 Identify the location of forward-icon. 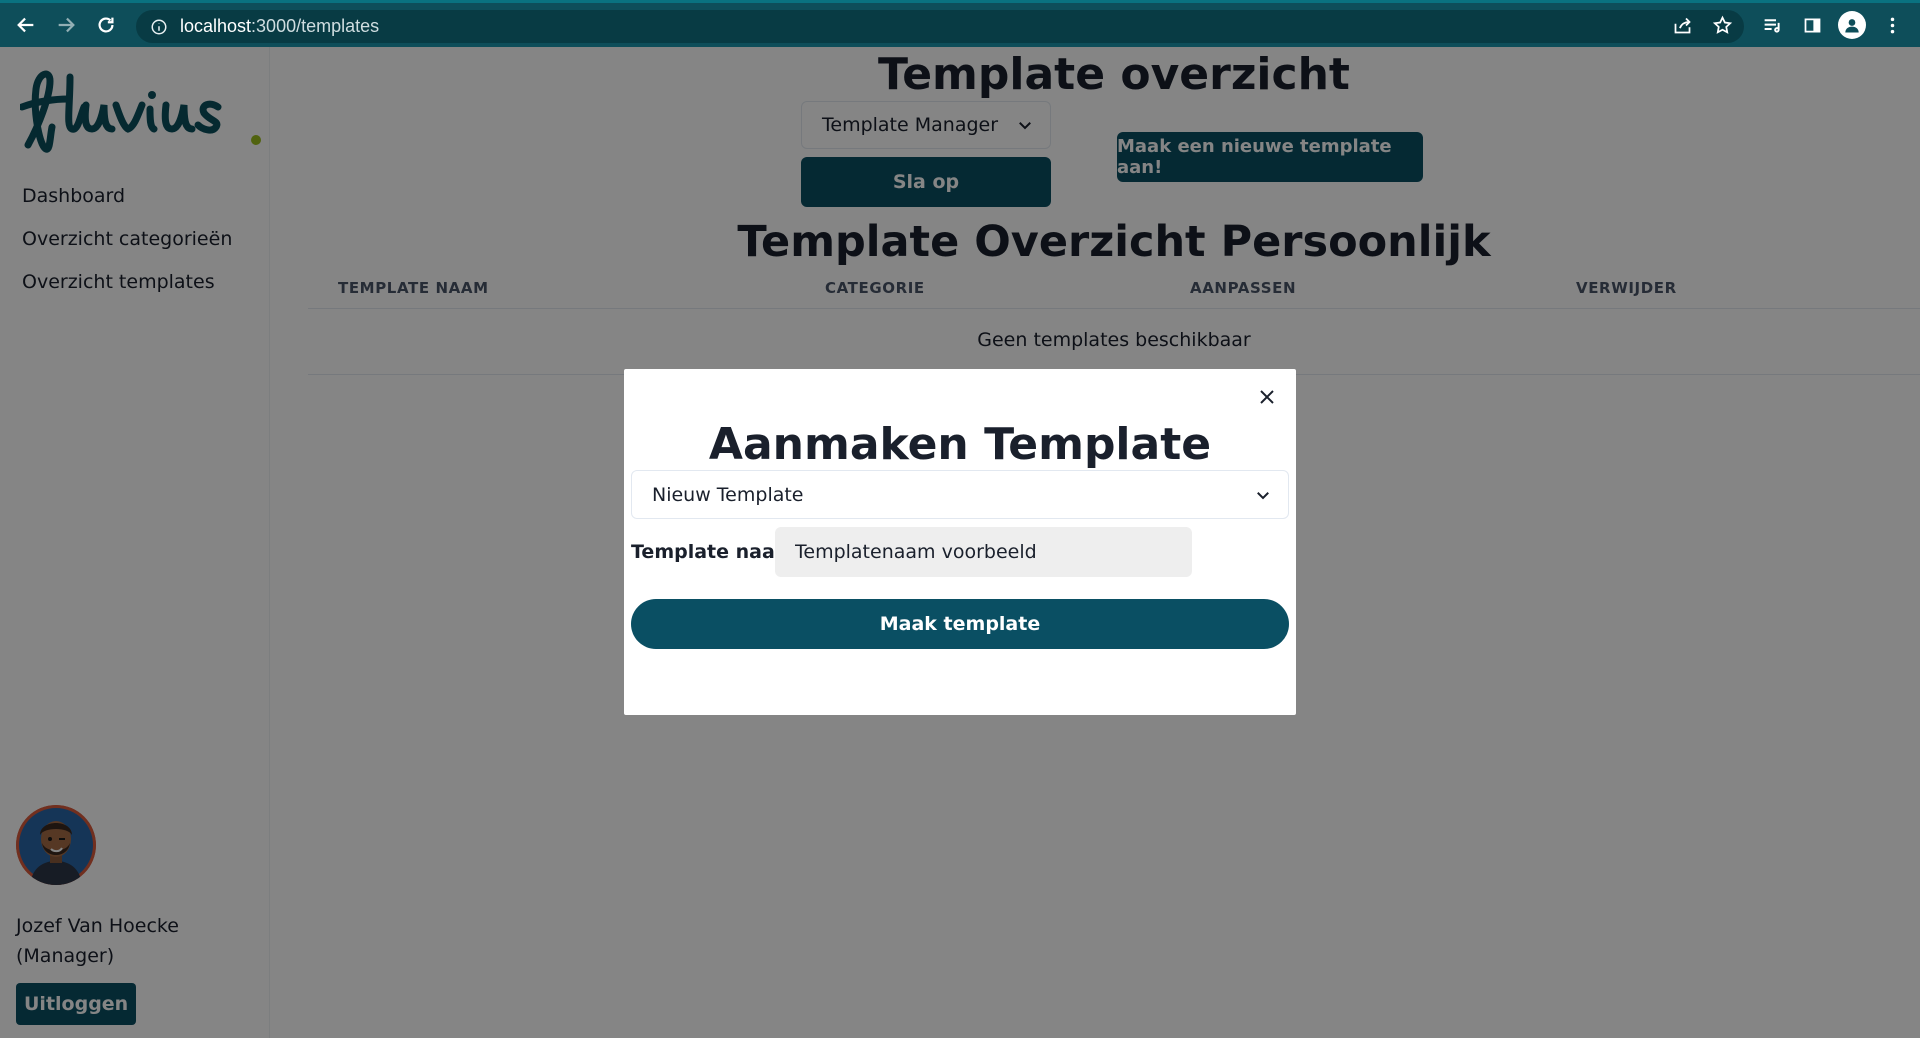
(66, 25).